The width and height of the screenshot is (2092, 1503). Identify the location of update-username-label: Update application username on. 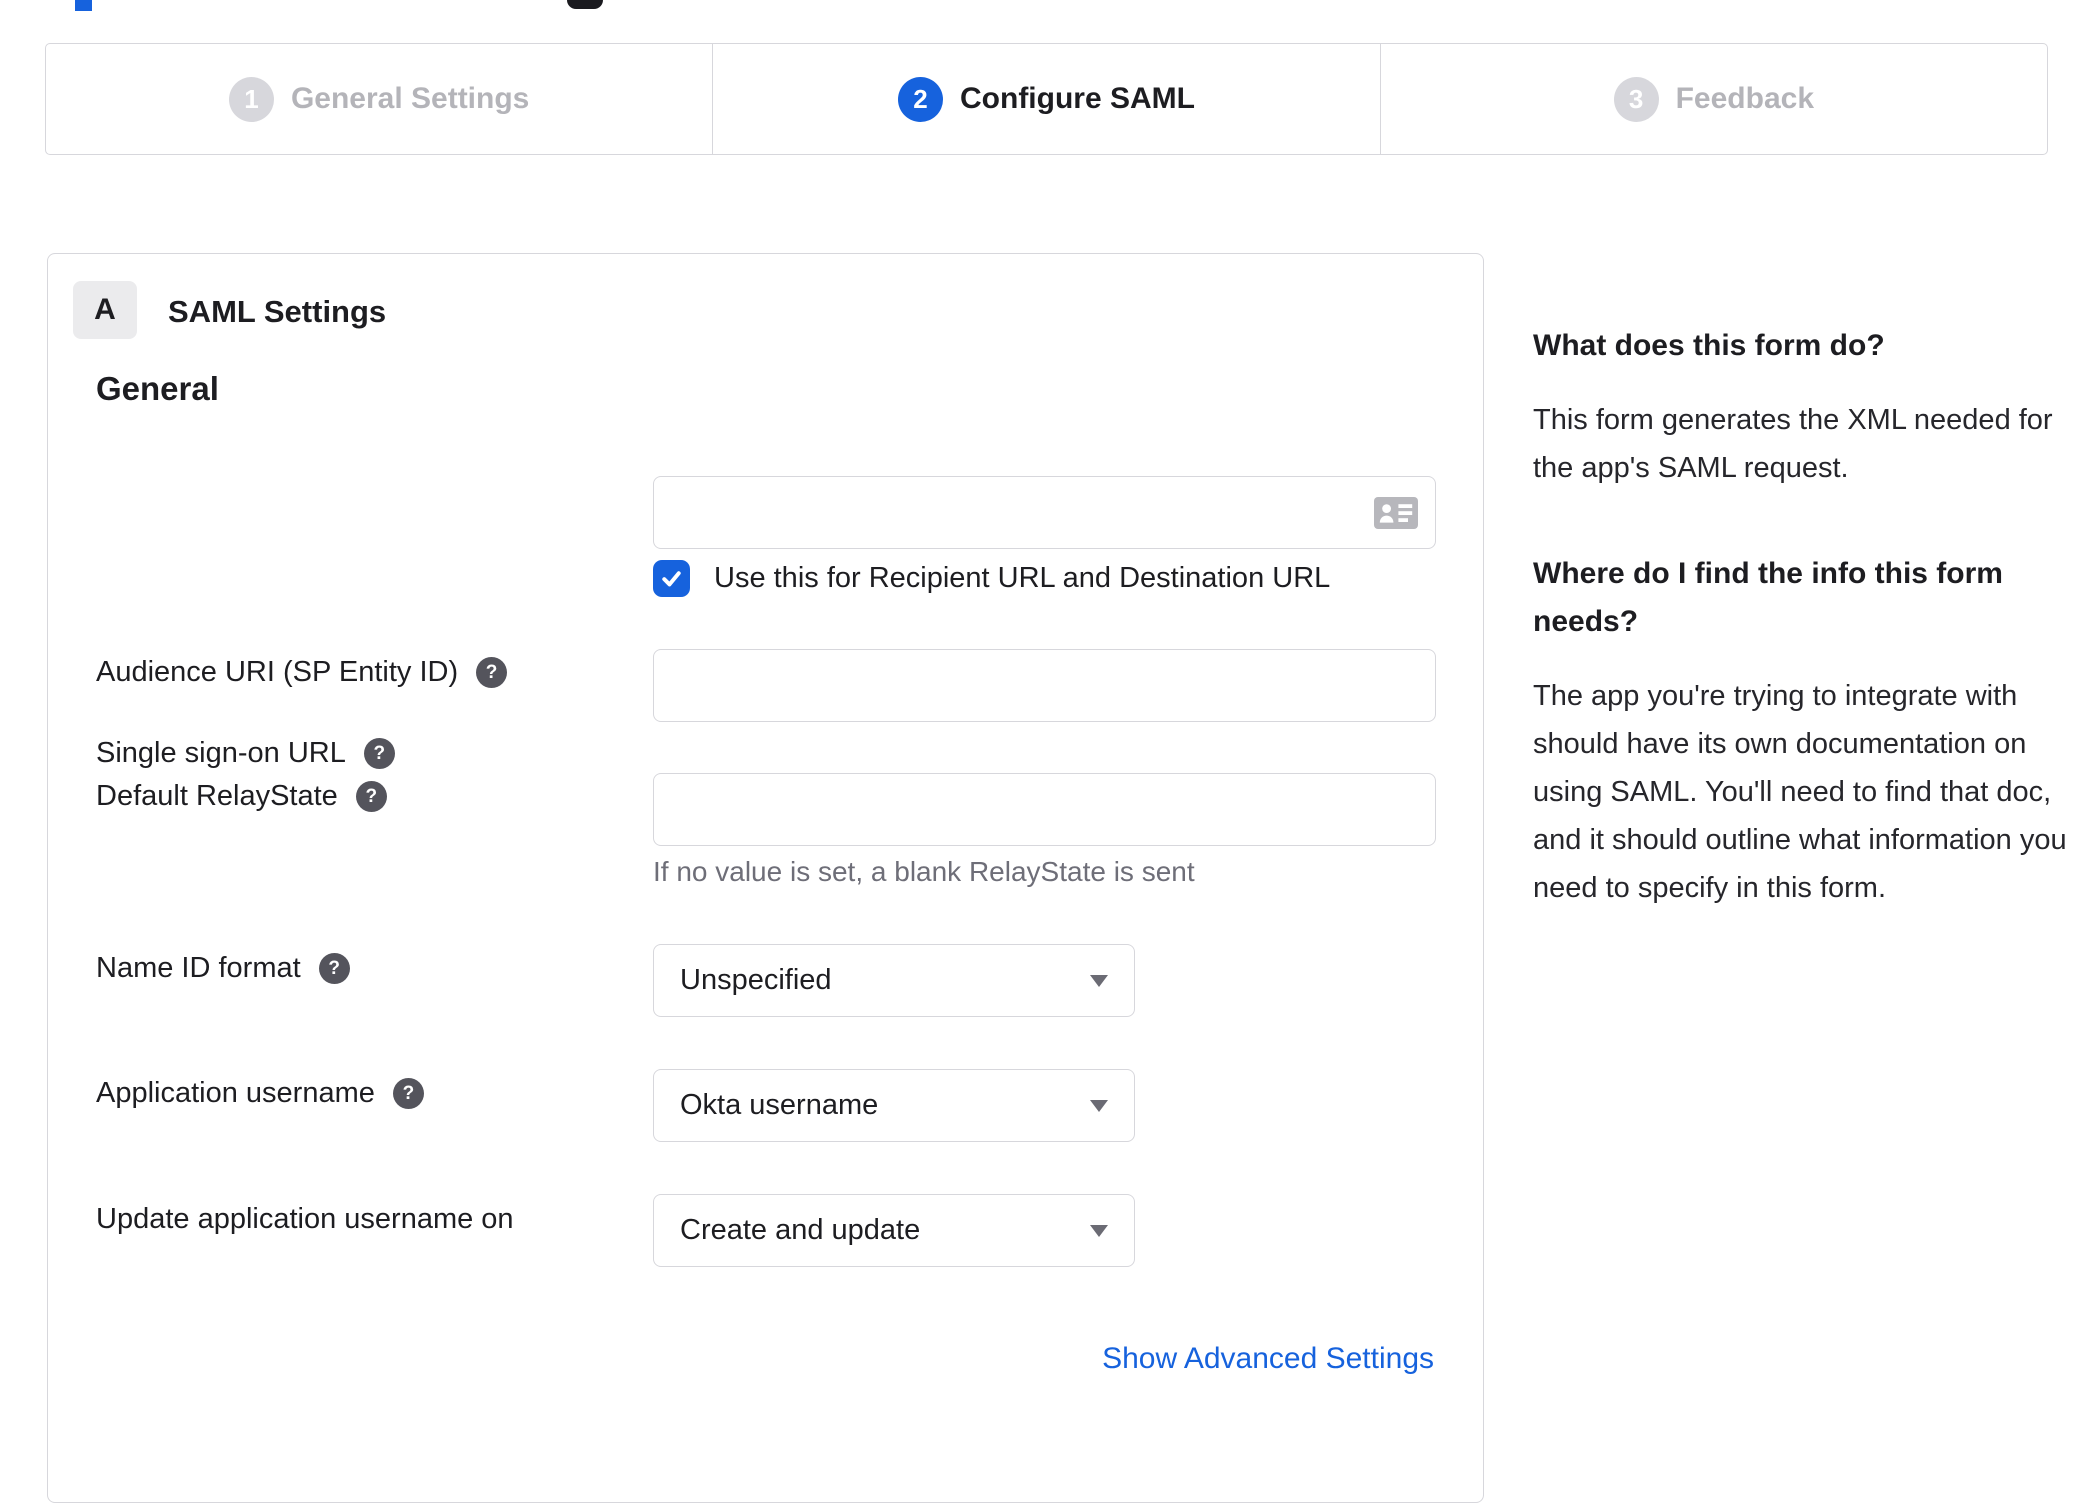
(305, 1219).